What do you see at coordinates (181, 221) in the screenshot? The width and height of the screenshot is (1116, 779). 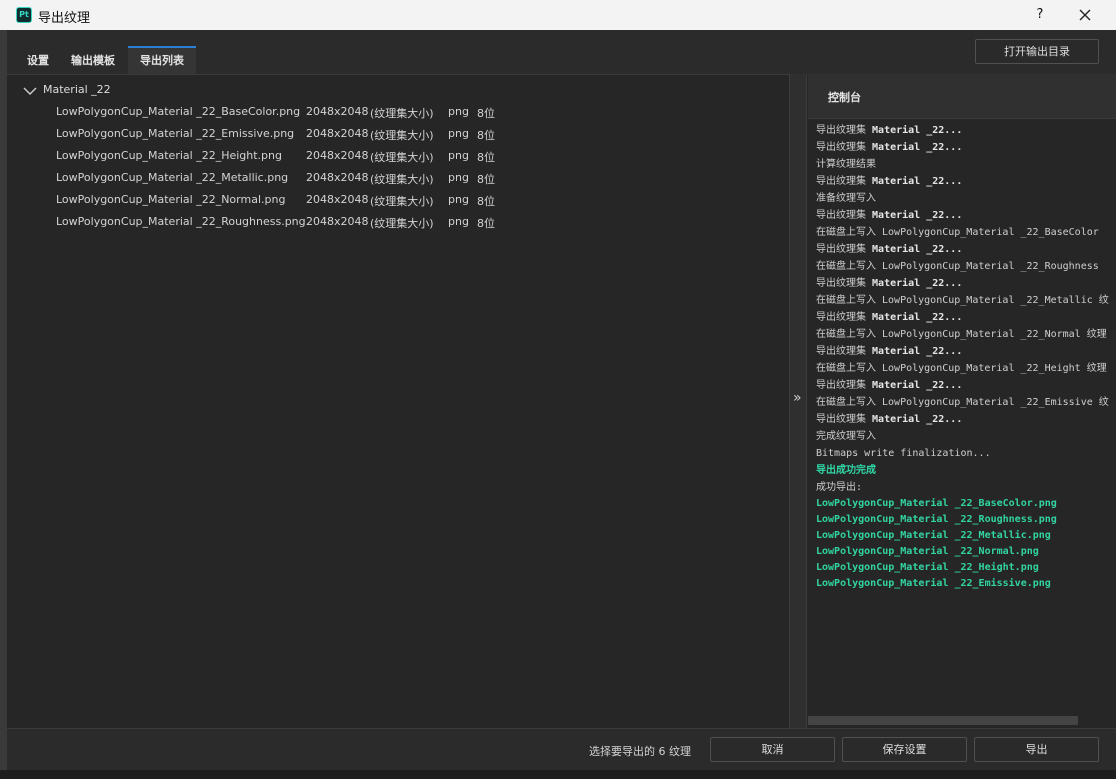 I see `file-name: LowPolygonCup_Material _22_Roughness.png` at bounding box center [181, 221].